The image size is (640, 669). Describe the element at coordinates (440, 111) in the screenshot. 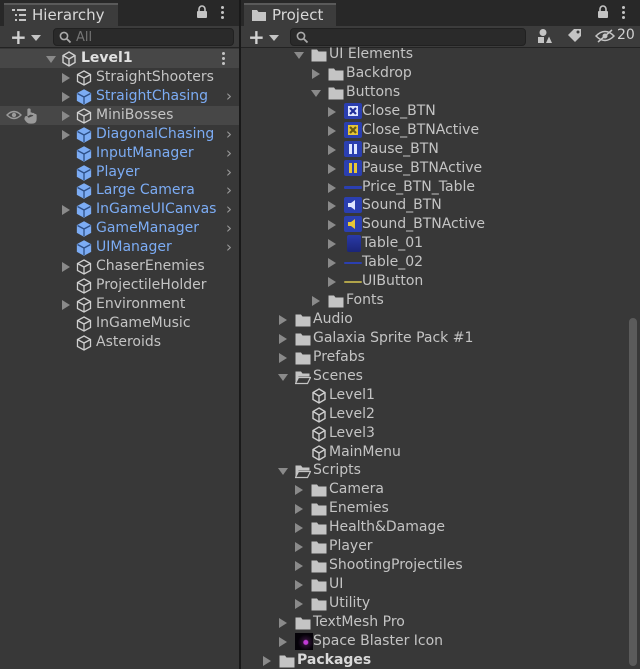

I see `project-item: Close_BTN` at that location.